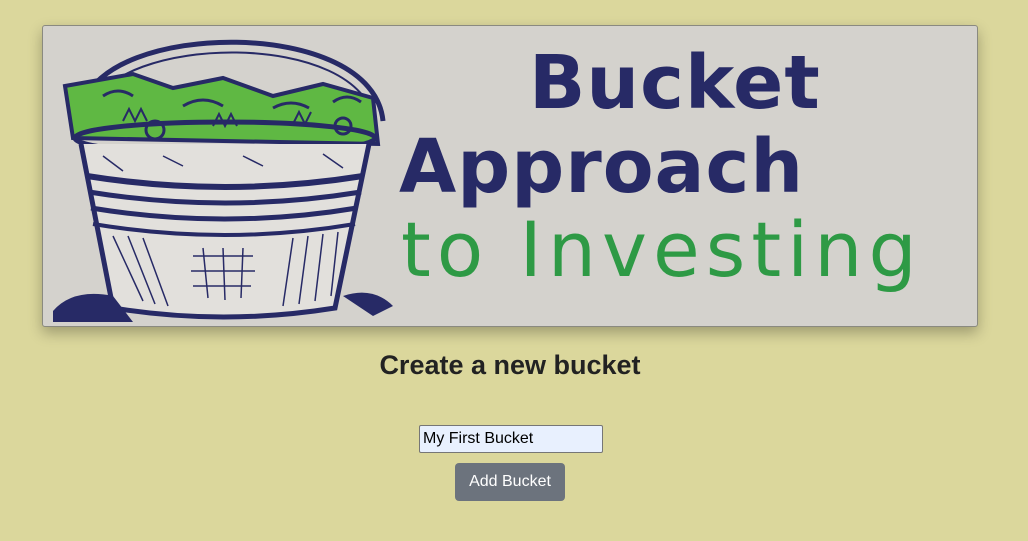  What do you see at coordinates (510, 365) in the screenshot?
I see `create-bucket-heading: Create a new bucket` at bounding box center [510, 365].